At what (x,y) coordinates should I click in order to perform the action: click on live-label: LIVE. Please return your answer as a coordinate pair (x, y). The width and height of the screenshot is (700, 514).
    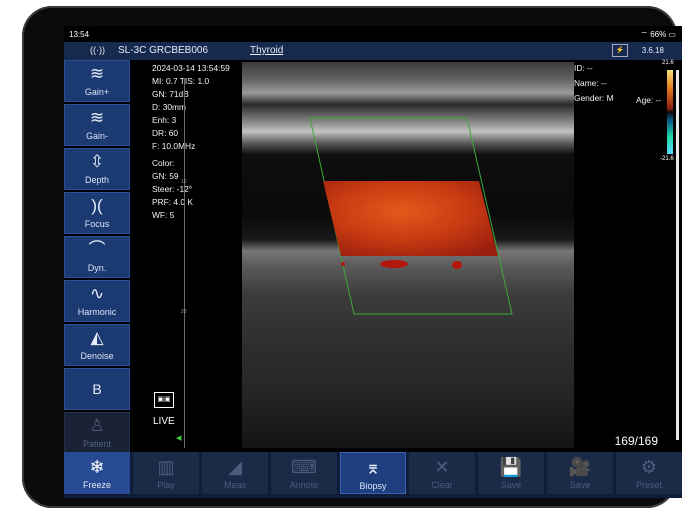
    Looking at the image, I should click on (164, 421).